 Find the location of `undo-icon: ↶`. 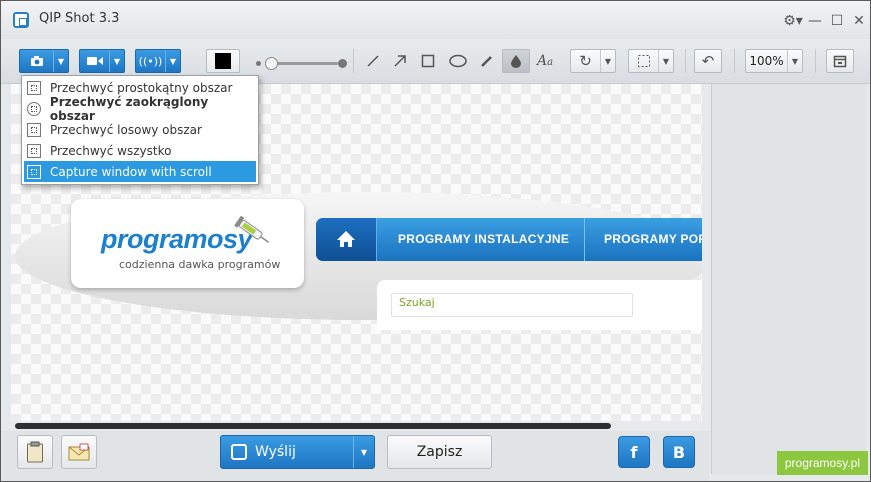

undo-icon: ↶ is located at coordinates (708, 61).